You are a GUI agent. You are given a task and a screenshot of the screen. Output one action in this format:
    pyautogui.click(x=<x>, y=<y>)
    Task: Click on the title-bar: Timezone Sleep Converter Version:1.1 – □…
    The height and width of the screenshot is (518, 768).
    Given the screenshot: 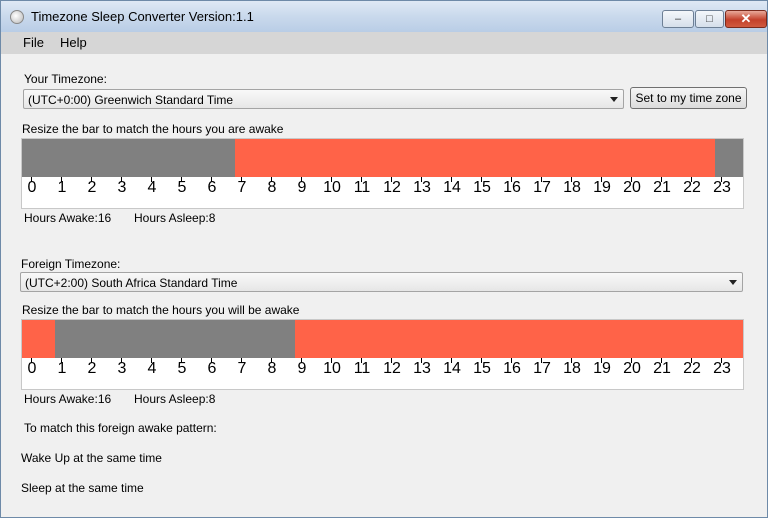 What is the action you would take?
    pyautogui.click(x=384, y=16)
    